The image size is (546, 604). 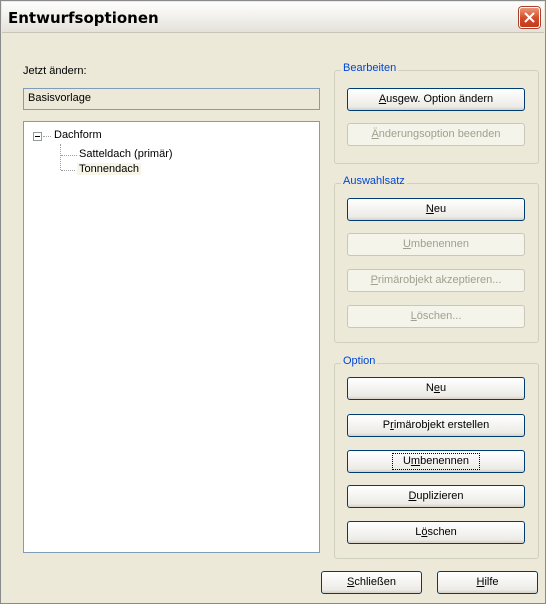 I want to click on option-duplicate-button: Duplizieren, so click(x=436, y=496).